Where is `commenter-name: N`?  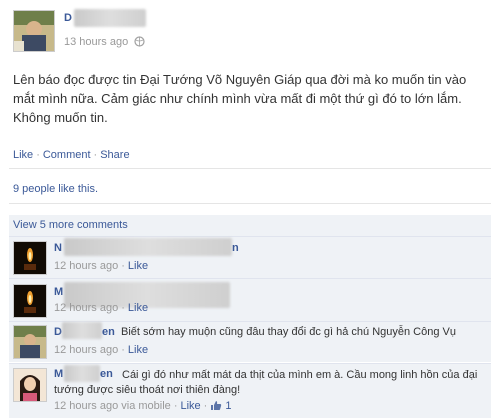
commenter-name: N is located at coordinates (58, 248).